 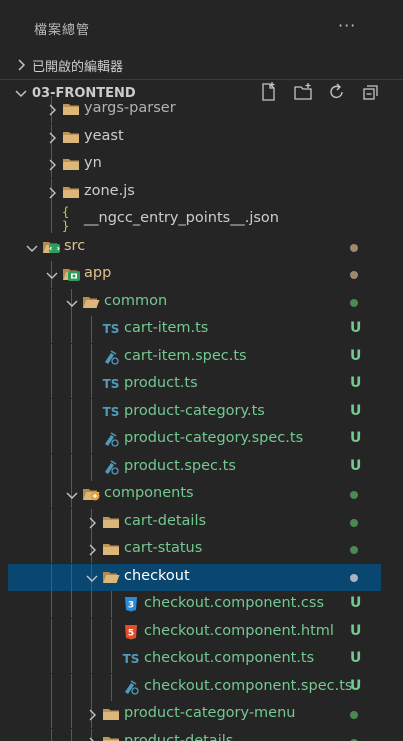 I want to click on tree-item-label: src, so click(x=75, y=245).